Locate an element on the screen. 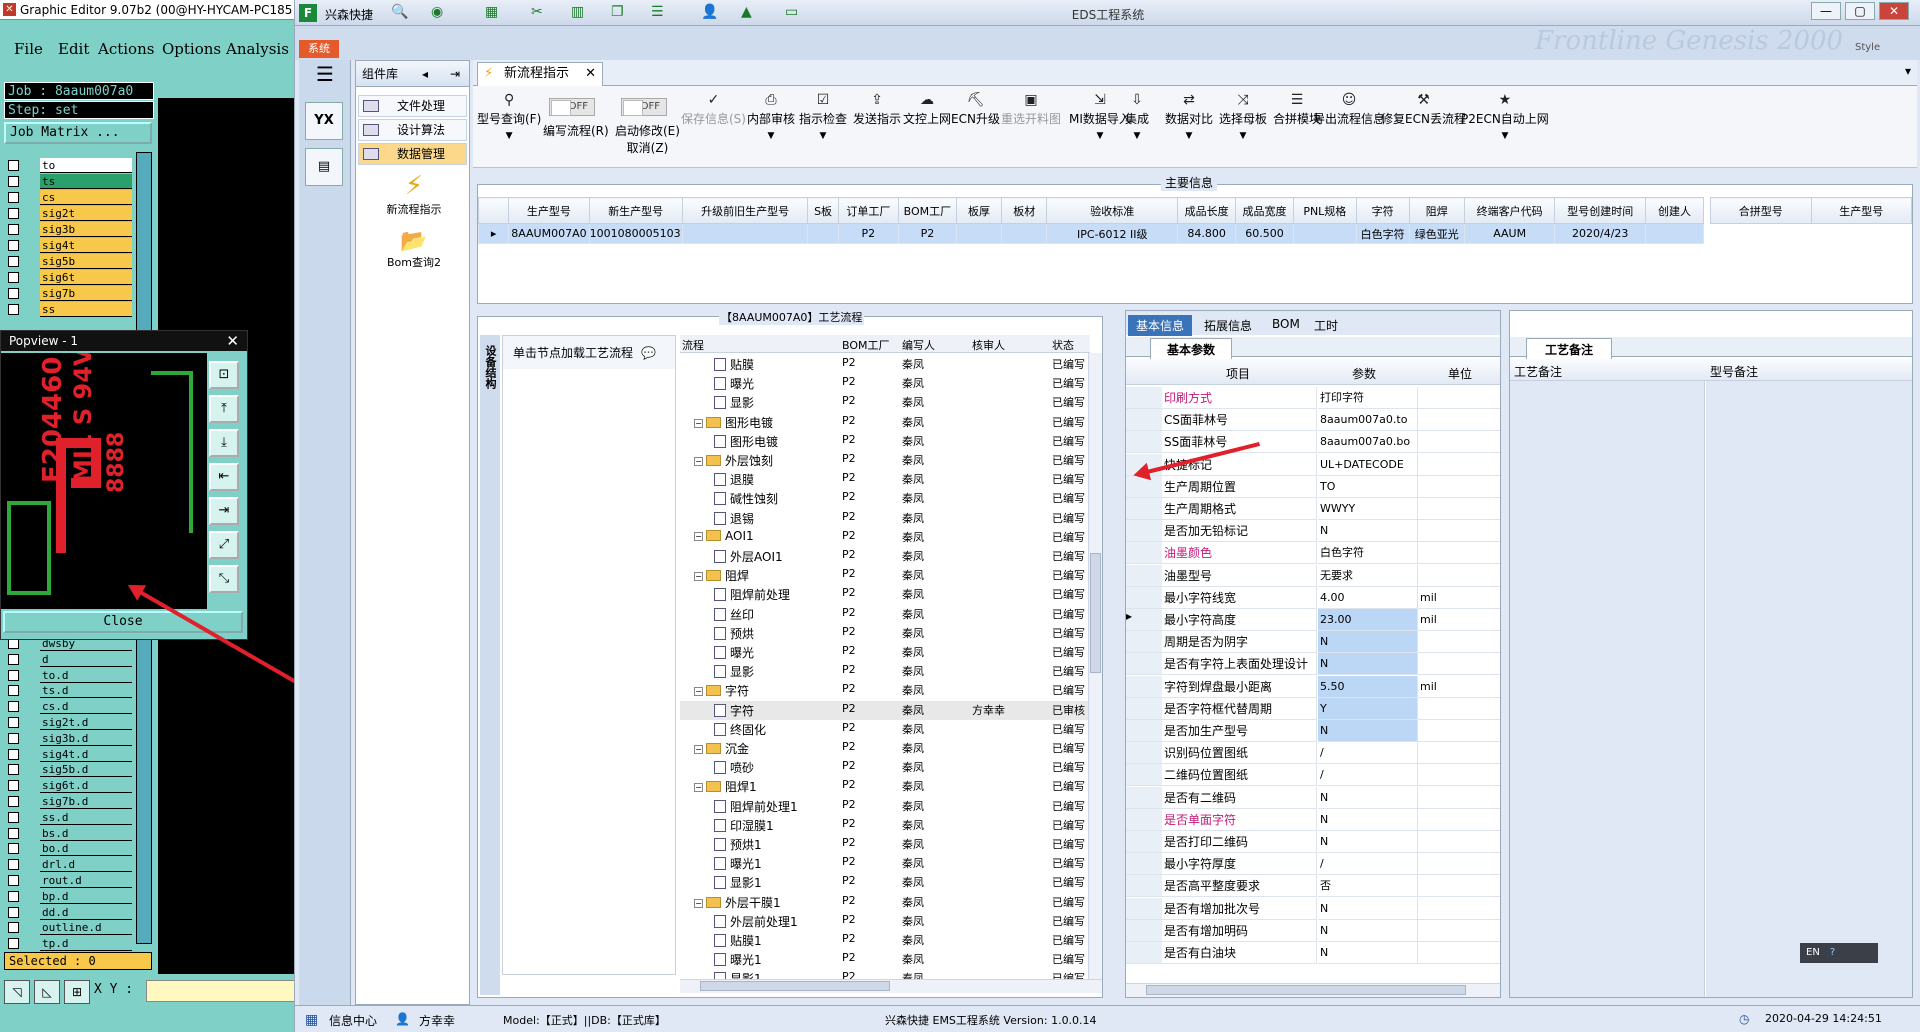 This screenshot has width=1920, height=1032. layer-item: cs is located at coordinates (70, 197).